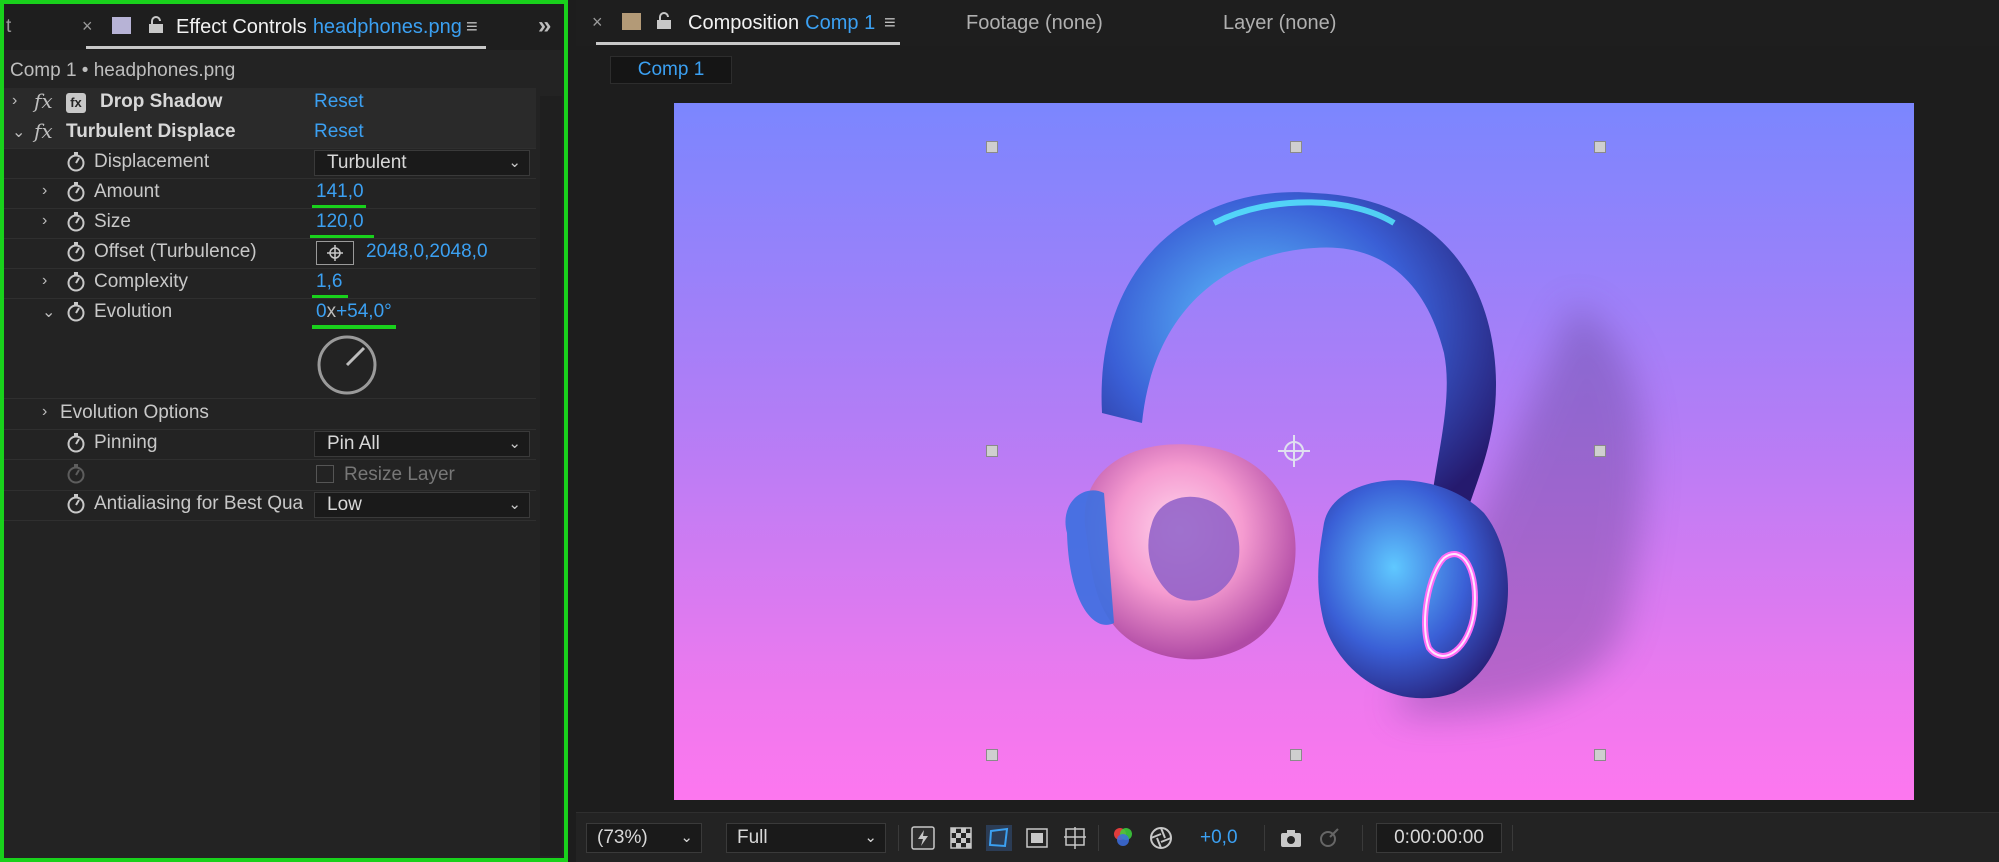  I want to click on transparency-grid-icon, so click(961, 838).